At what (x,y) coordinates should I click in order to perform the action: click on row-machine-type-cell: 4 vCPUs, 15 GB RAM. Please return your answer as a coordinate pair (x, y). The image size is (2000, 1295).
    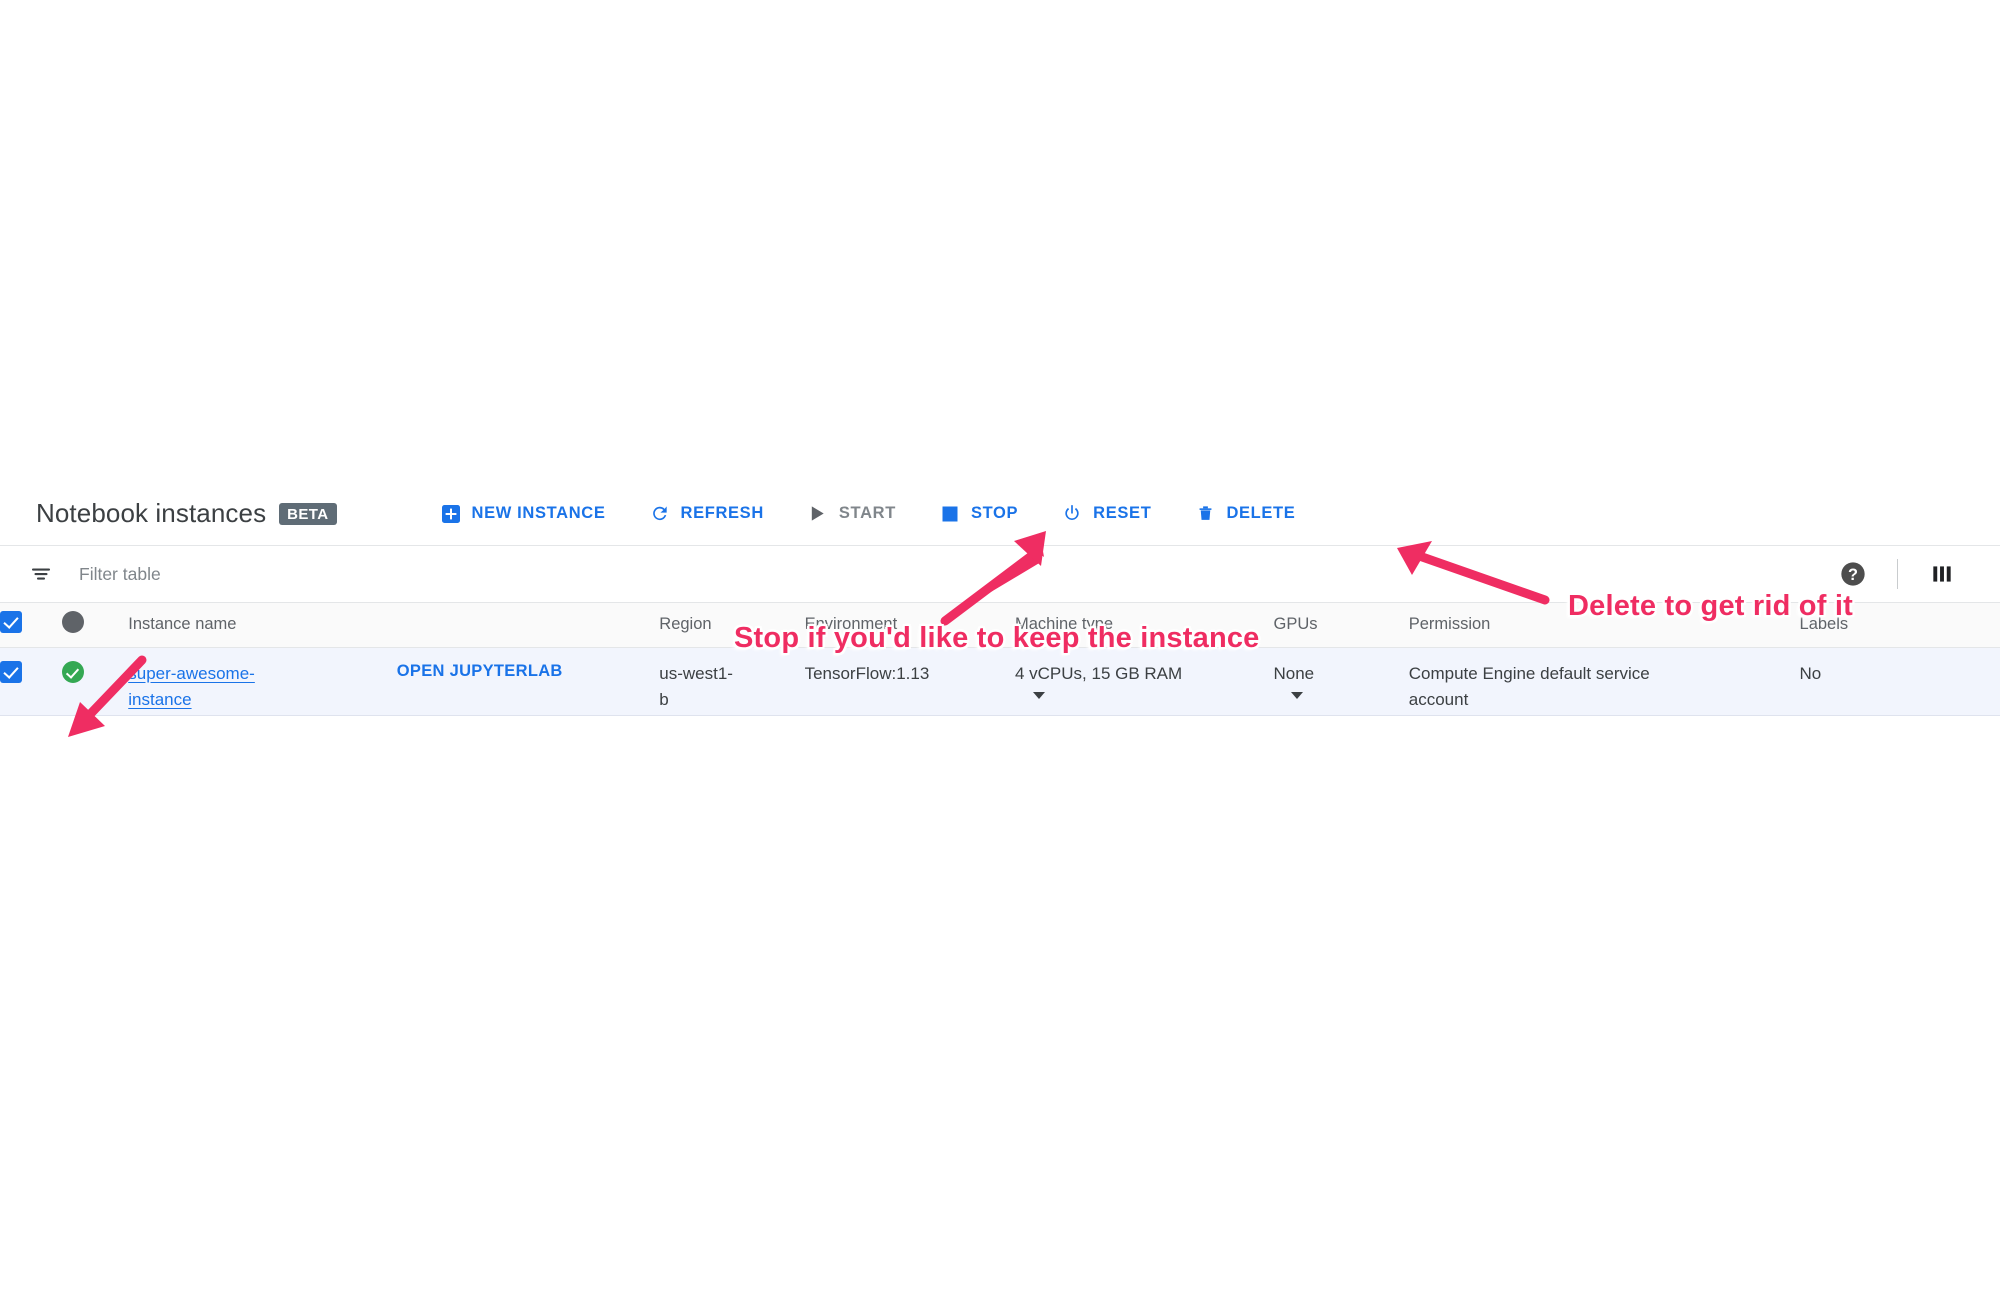
    Looking at the image, I should click on (1144, 681).